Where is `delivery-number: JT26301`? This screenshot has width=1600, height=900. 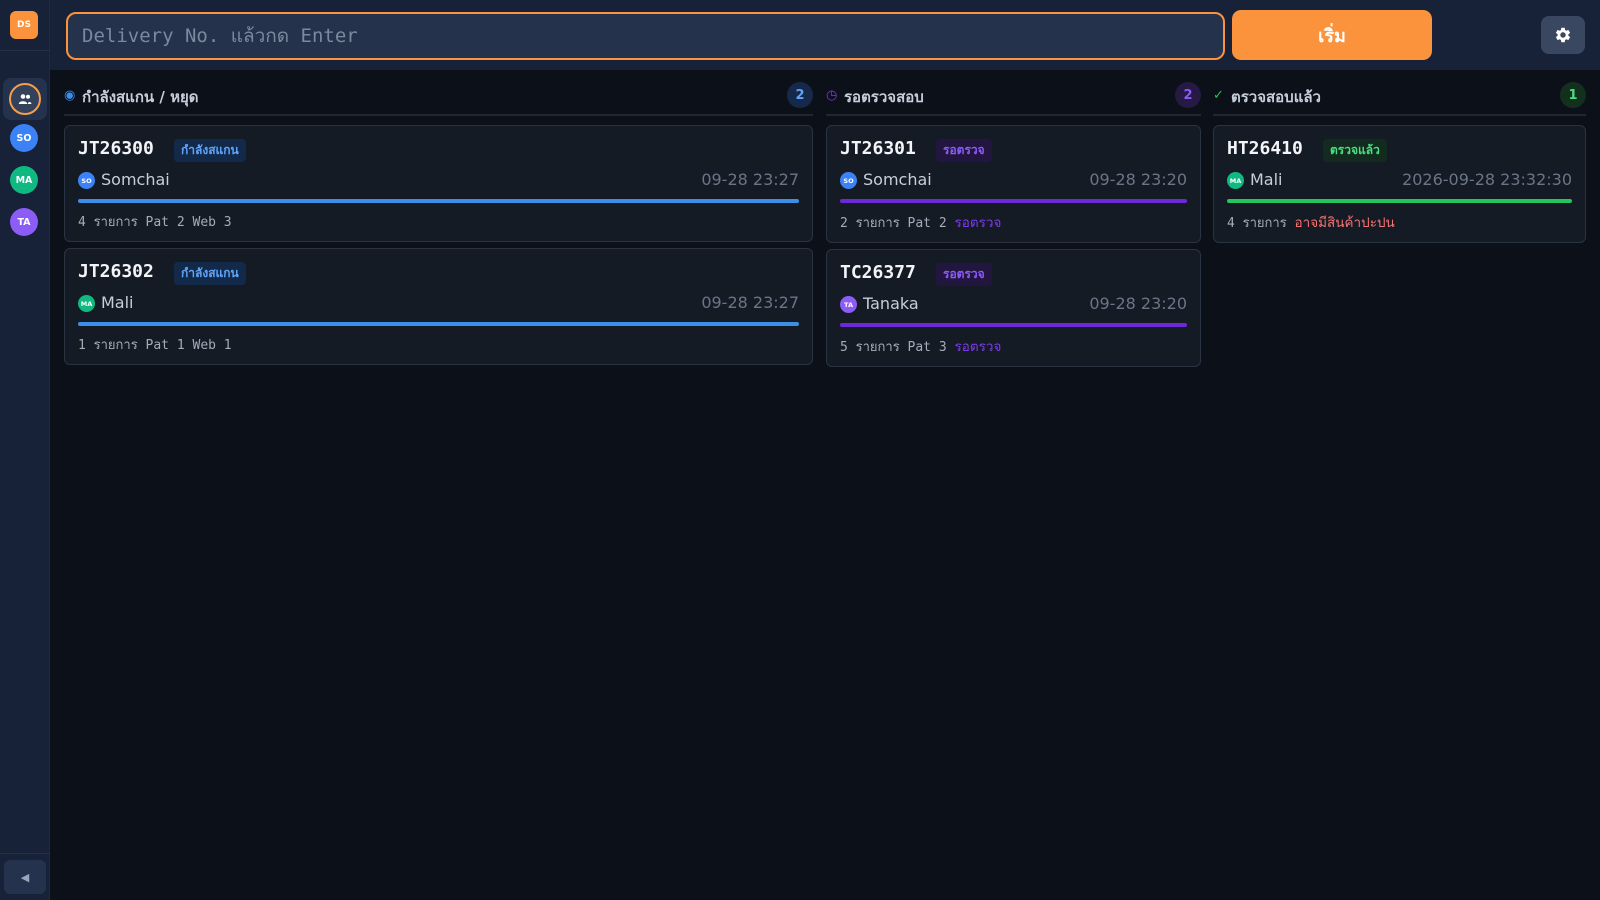
delivery-number: JT26301 is located at coordinates (878, 148).